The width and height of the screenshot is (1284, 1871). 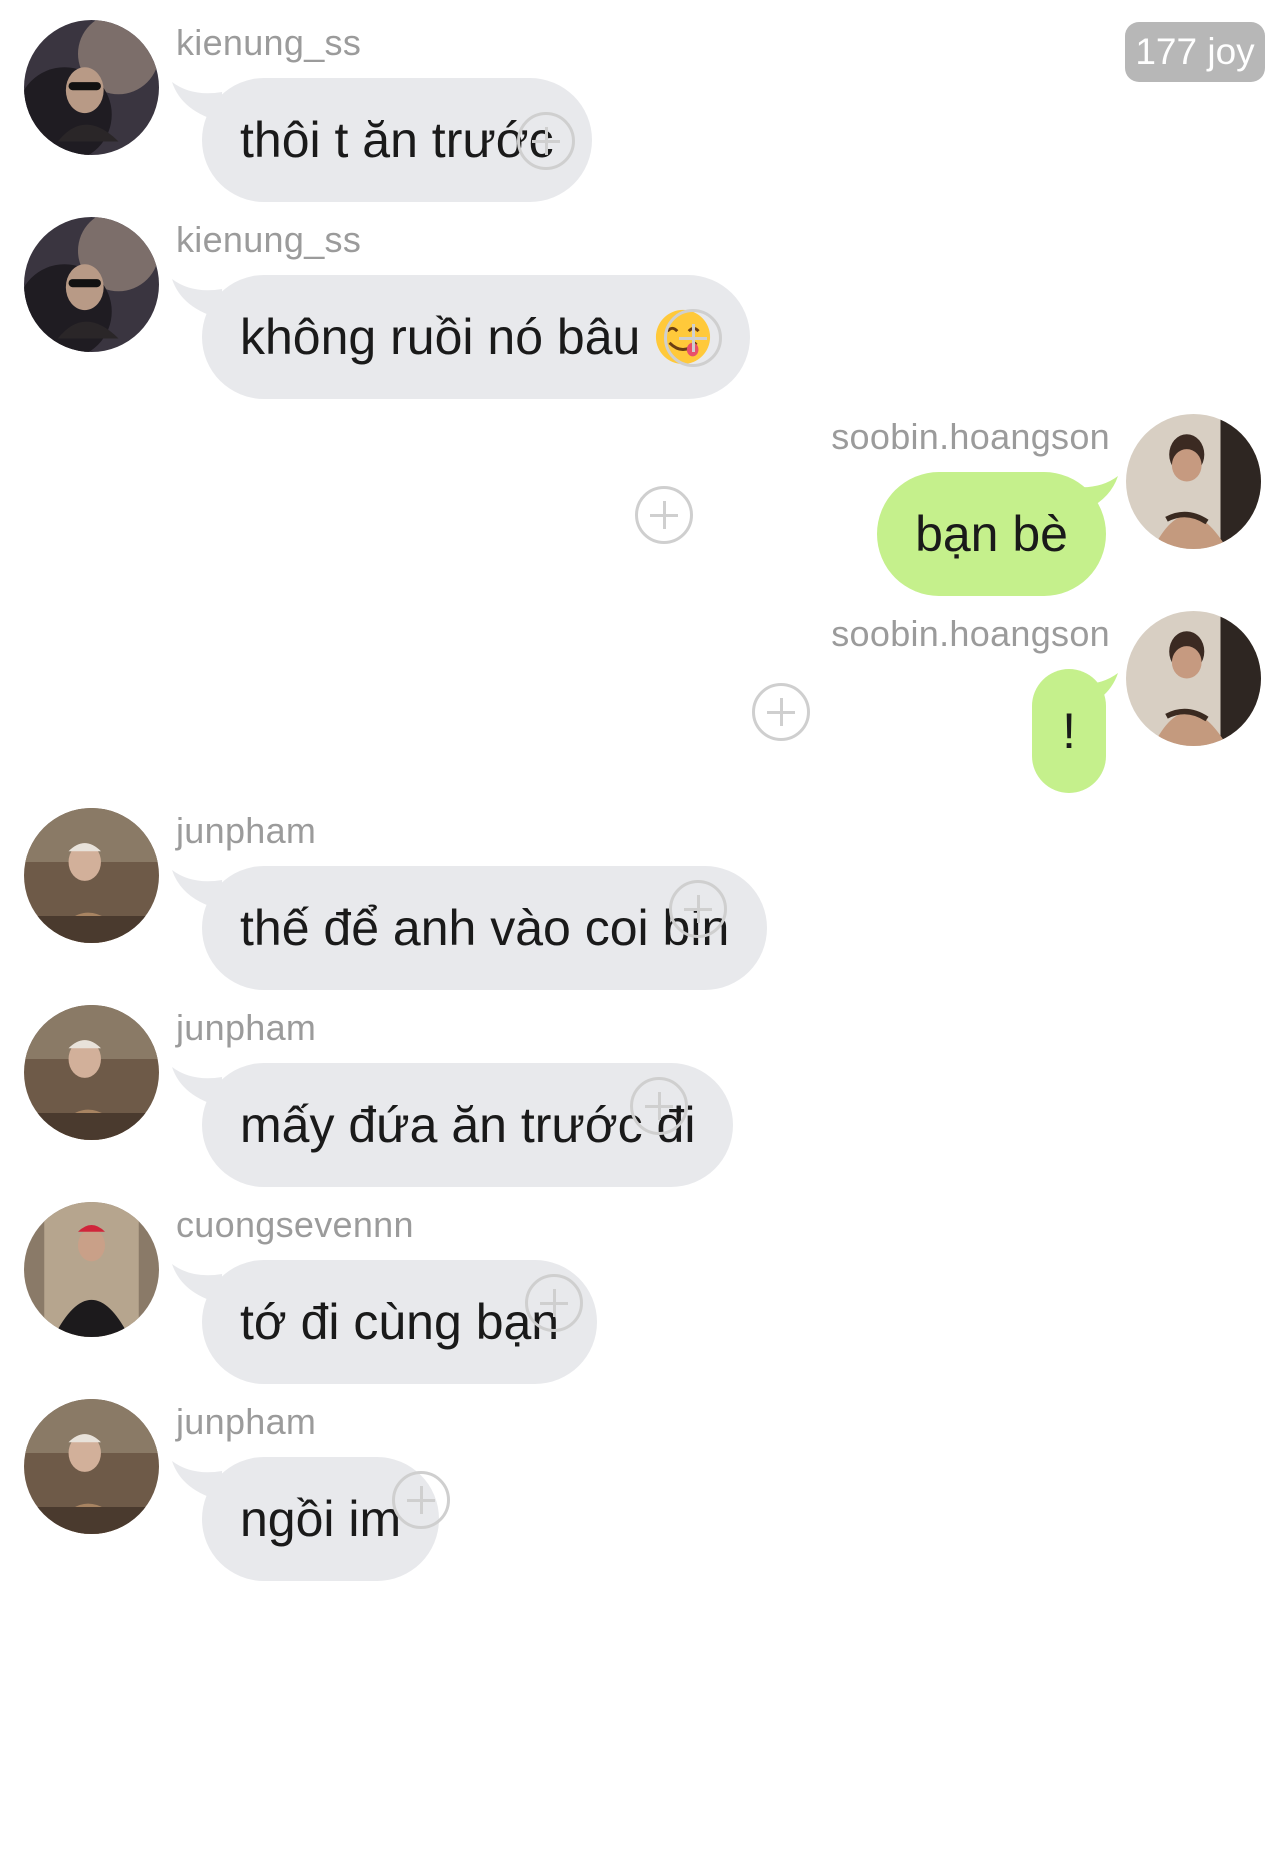 I want to click on username: cuongsevennn, so click(x=295, y=1224).